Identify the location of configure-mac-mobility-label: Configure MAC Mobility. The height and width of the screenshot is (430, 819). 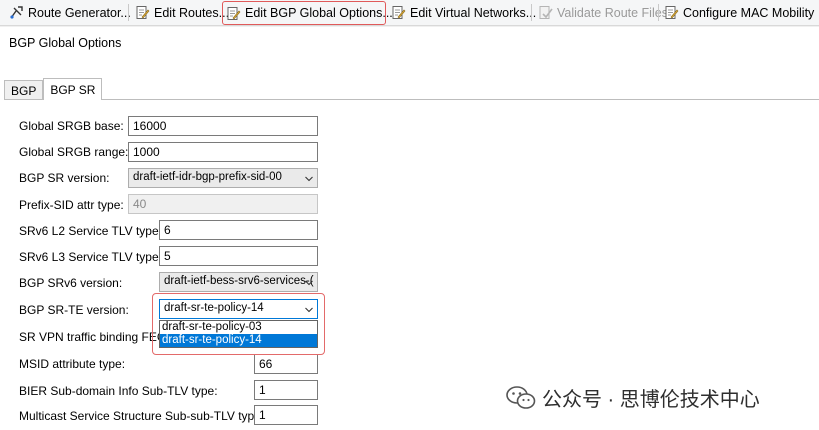
(749, 12).